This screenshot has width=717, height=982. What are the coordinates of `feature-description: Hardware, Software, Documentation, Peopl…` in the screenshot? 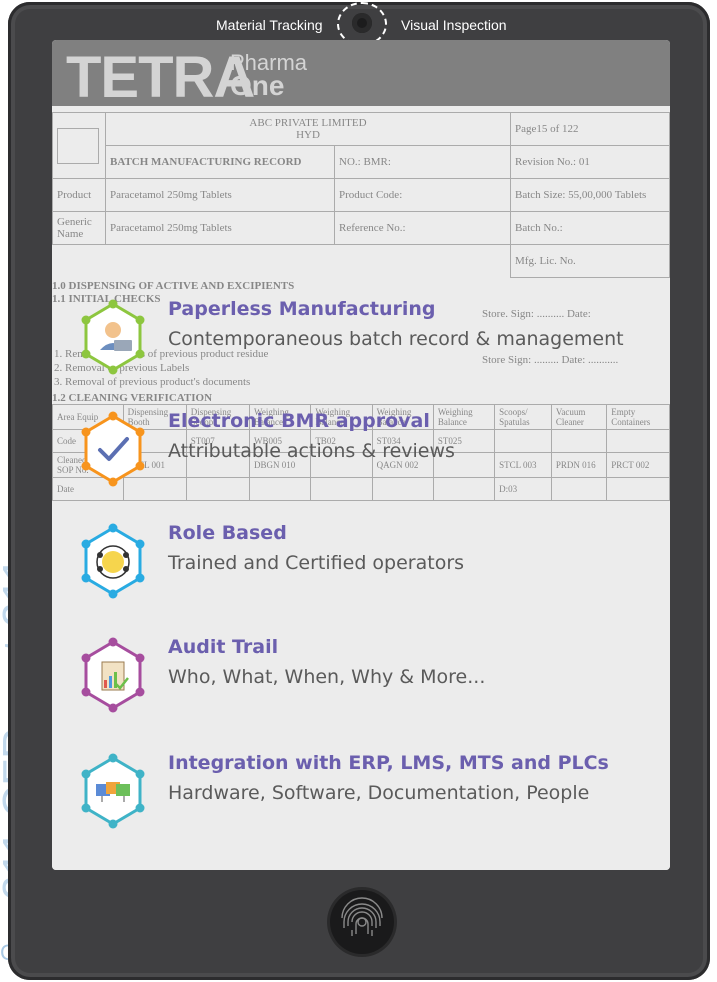 It's located at (379, 793).